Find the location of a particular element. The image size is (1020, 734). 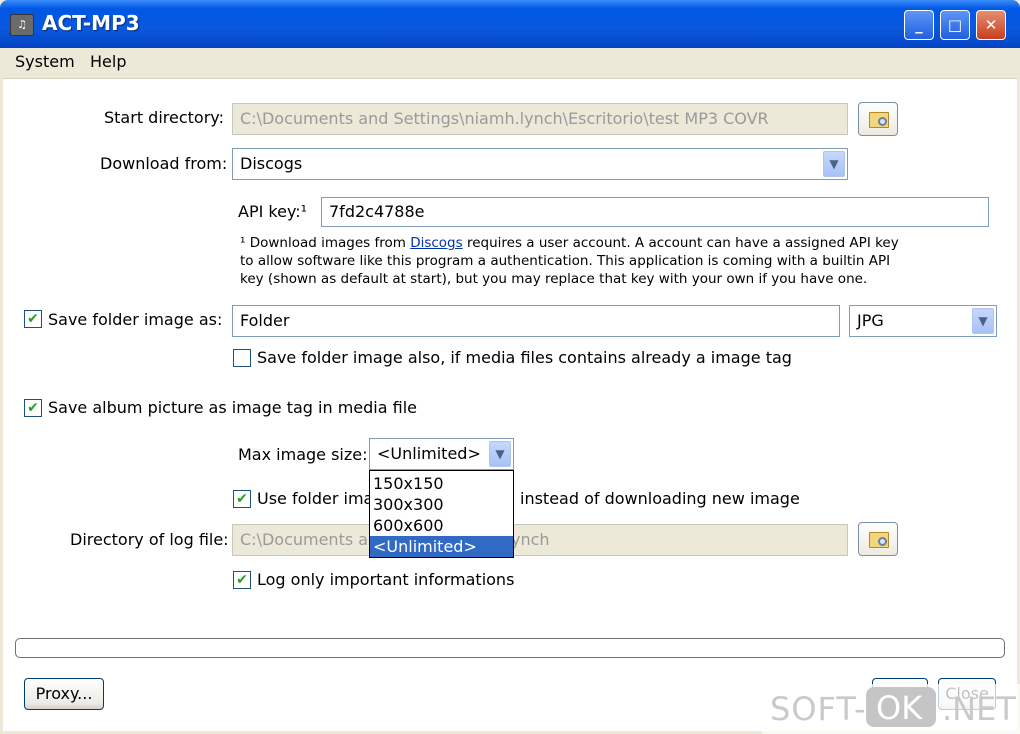

start-directory-browse-button is located at coordinates (878, 119).